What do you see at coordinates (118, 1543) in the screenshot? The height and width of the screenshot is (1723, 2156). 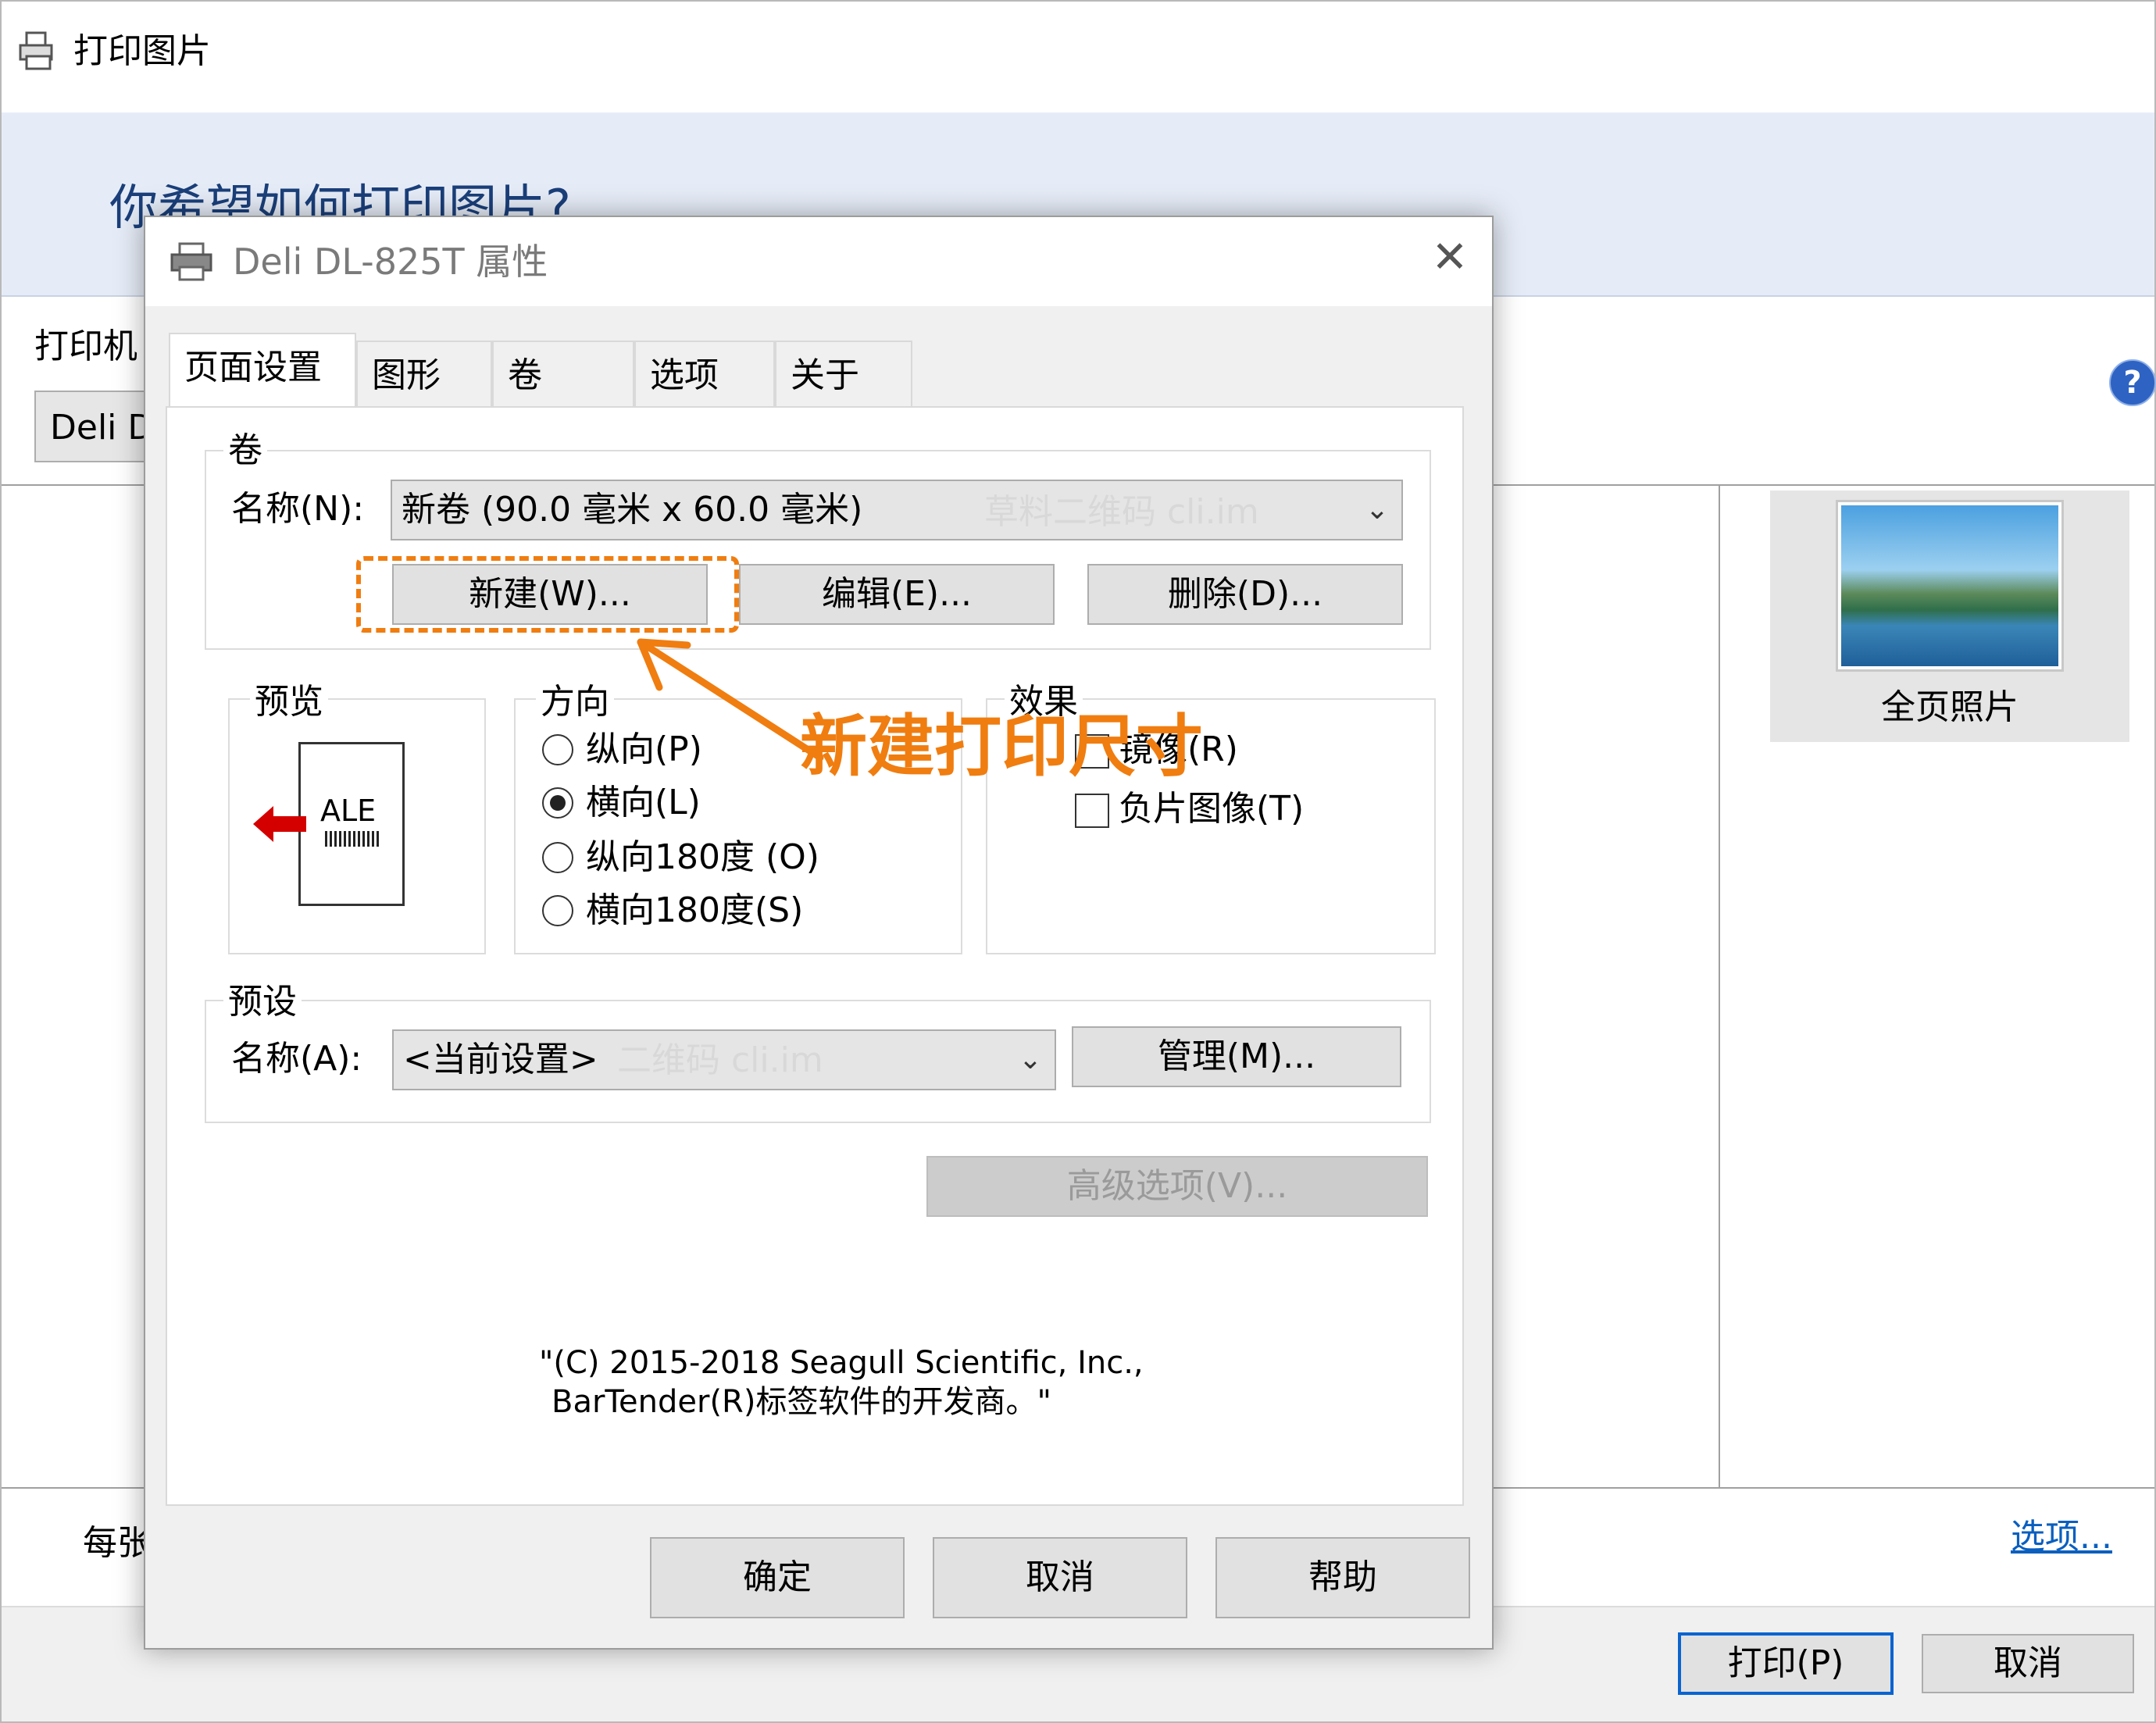 I see `per-page-label: 每张` at bounding box center [118, 1543].